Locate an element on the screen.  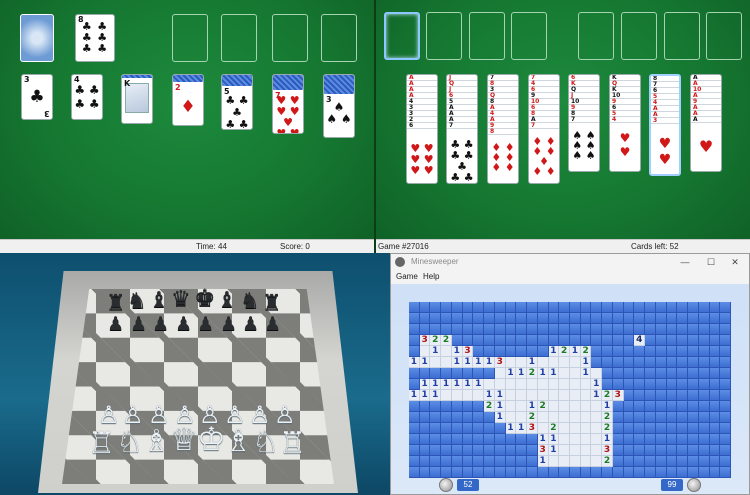
spider-column-5: 6 K Q J 10 9 8 7 ♠ ♠ ♠ ♠ ♠ ♠ is located at coordinates (584, 123).